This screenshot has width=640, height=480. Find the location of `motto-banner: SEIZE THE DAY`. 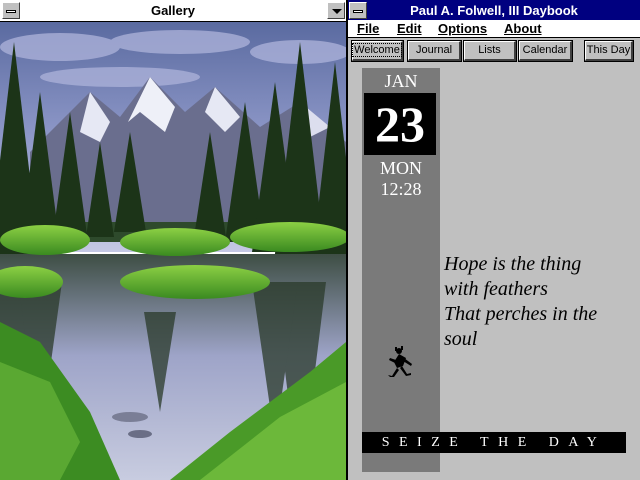

motto-banner: SEIZE THE DAY is located at coordinates (494, 442).